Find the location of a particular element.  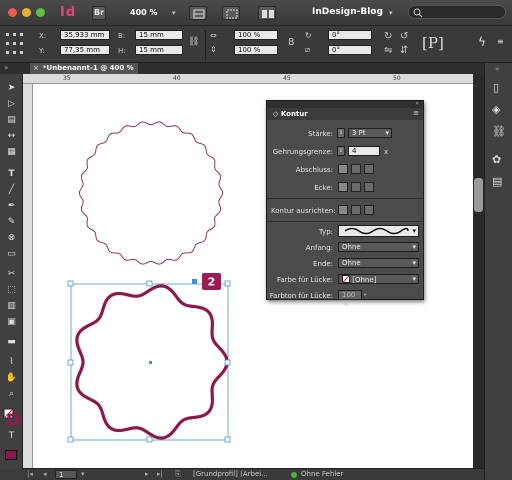

start-select: Ohne ▾ is located at coordinates (378, 247).